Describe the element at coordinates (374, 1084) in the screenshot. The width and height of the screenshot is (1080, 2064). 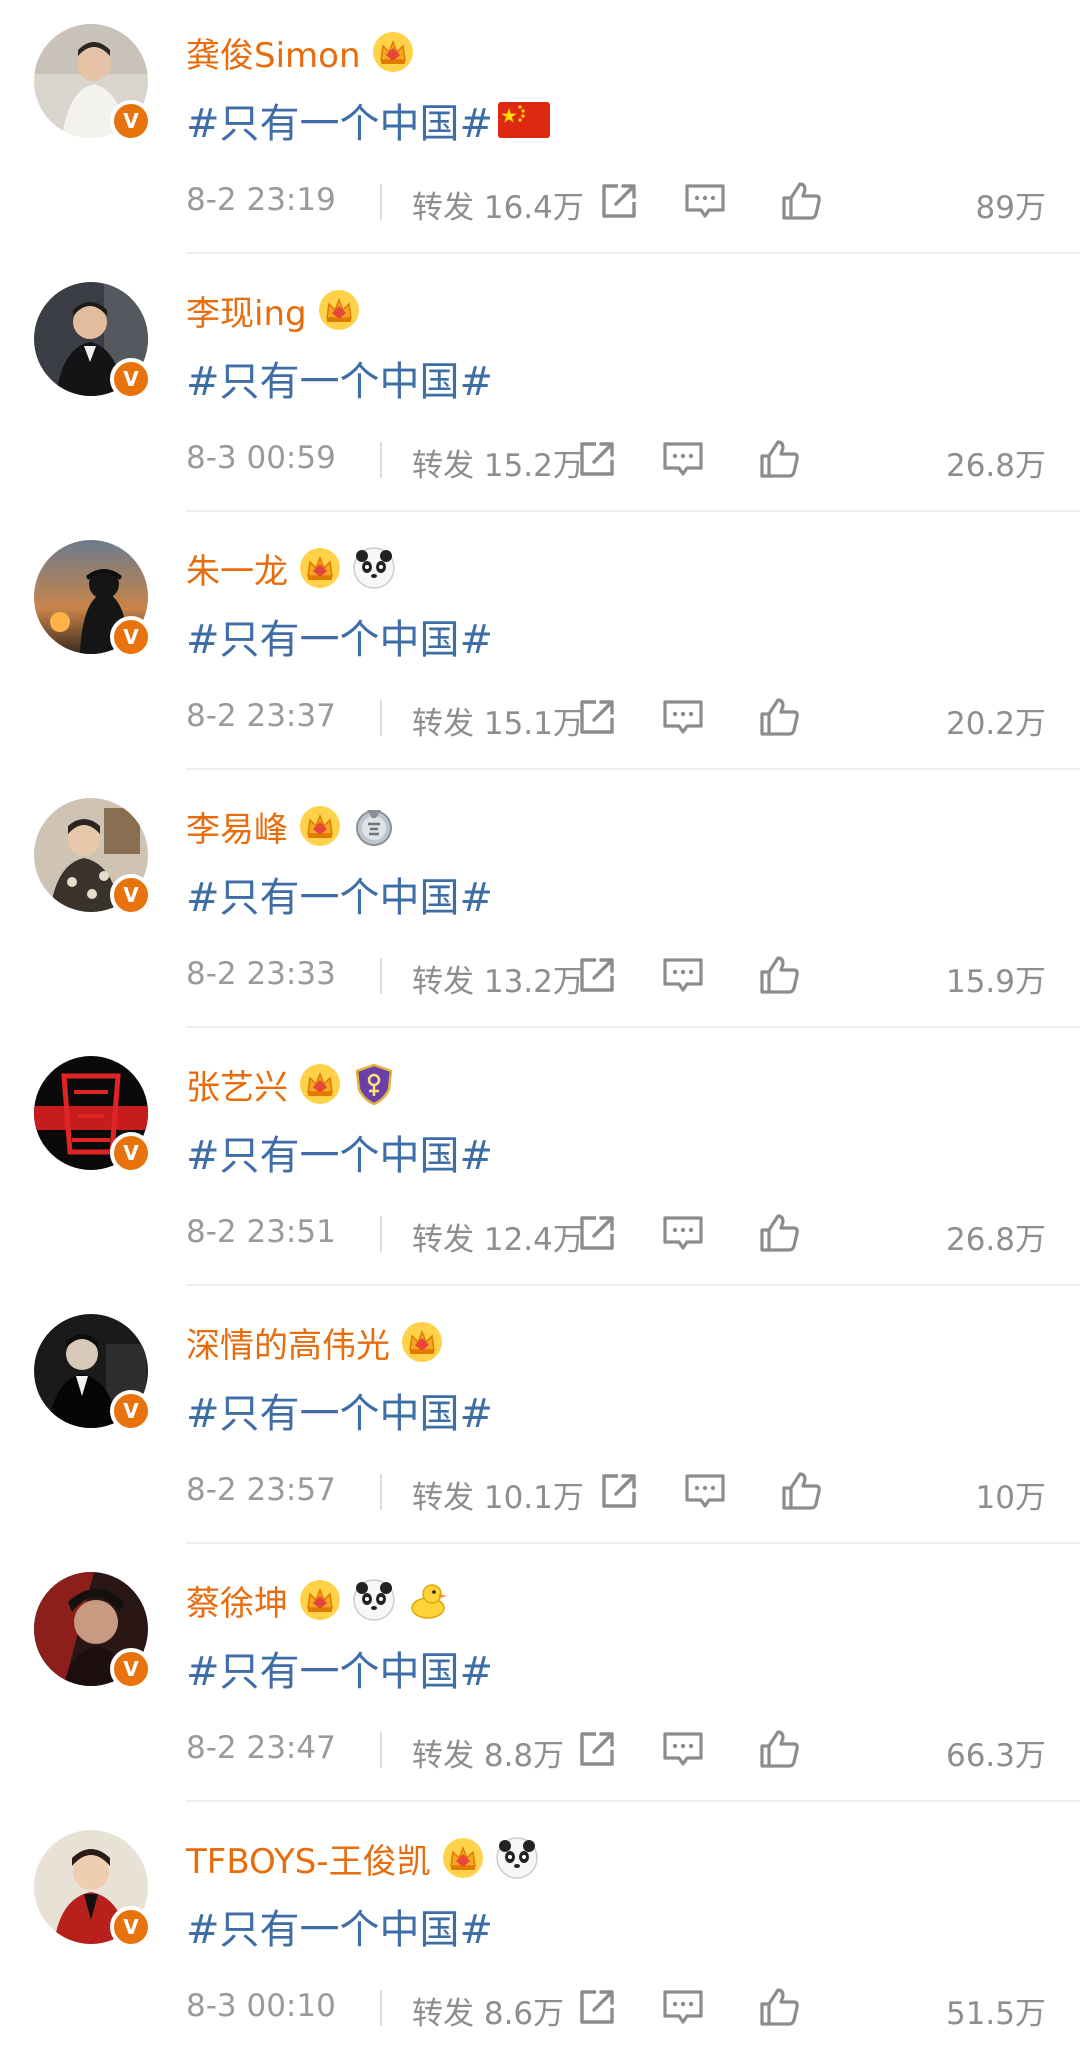
I see `shield-badge-icon` at that location.